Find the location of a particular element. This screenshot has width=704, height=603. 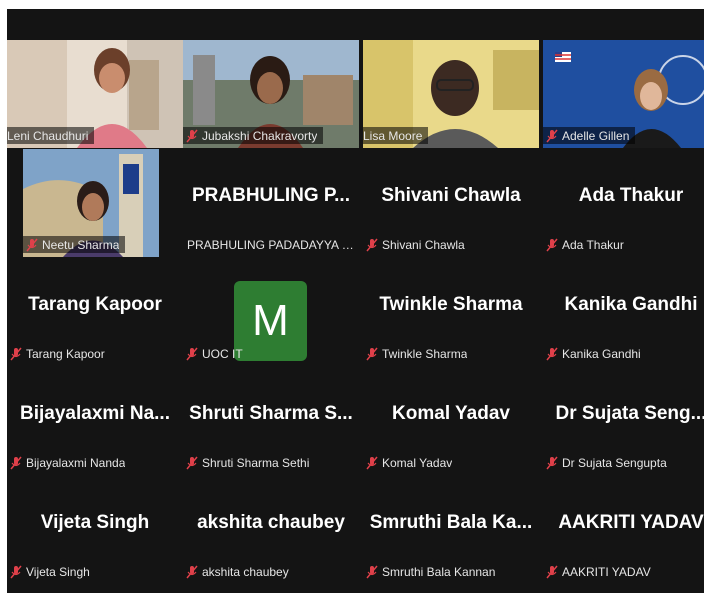

participant-display-name: Tarang Kapoor is located at coordinates (95, 304).